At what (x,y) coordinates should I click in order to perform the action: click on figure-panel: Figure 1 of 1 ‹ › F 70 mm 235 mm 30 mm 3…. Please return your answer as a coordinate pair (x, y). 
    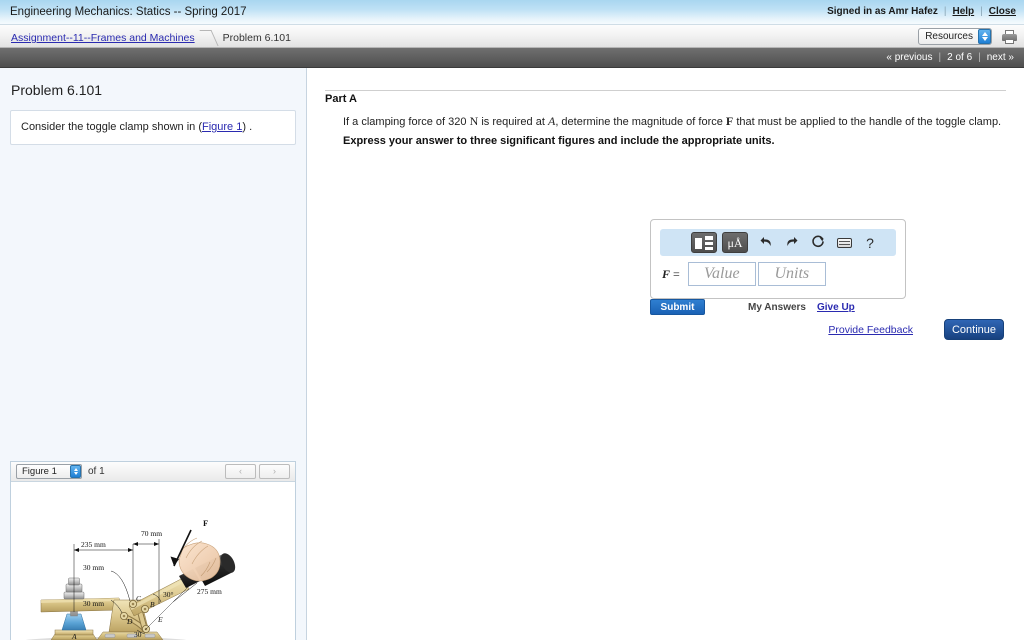
    Looking at the image, I should click on (153, 550).